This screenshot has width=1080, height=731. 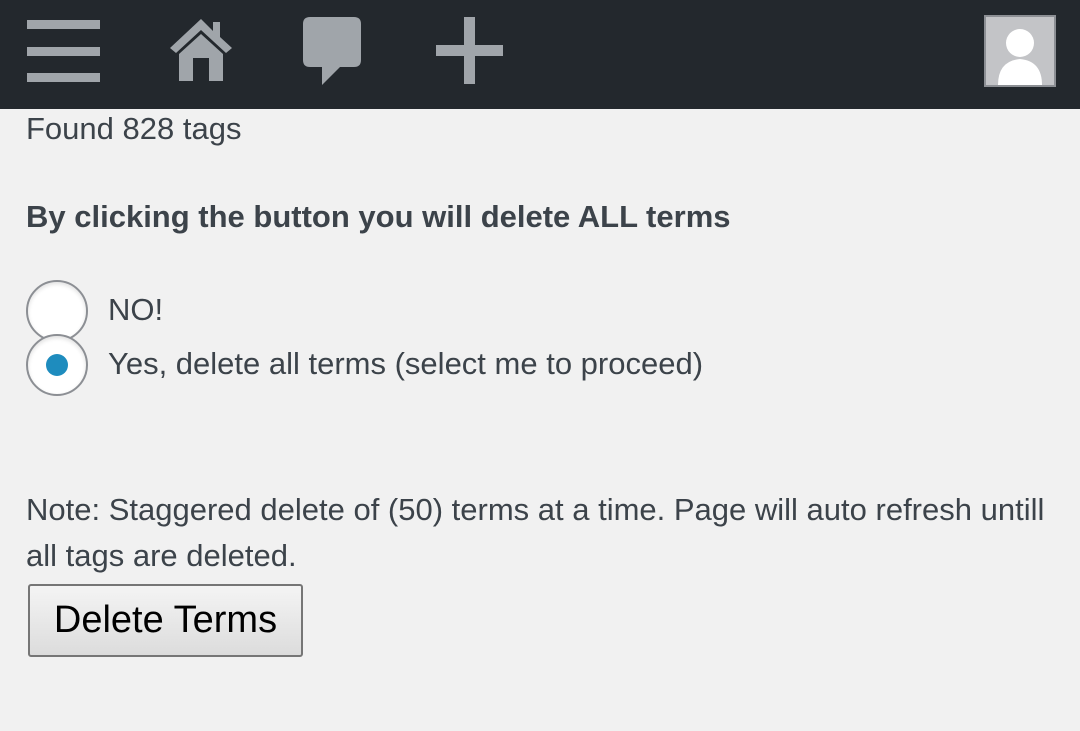 What do you see at coordinates (134, 128) in the screenshot?
I see `found-tags-count: Found 828 tags` at bounding box center [134, 128].